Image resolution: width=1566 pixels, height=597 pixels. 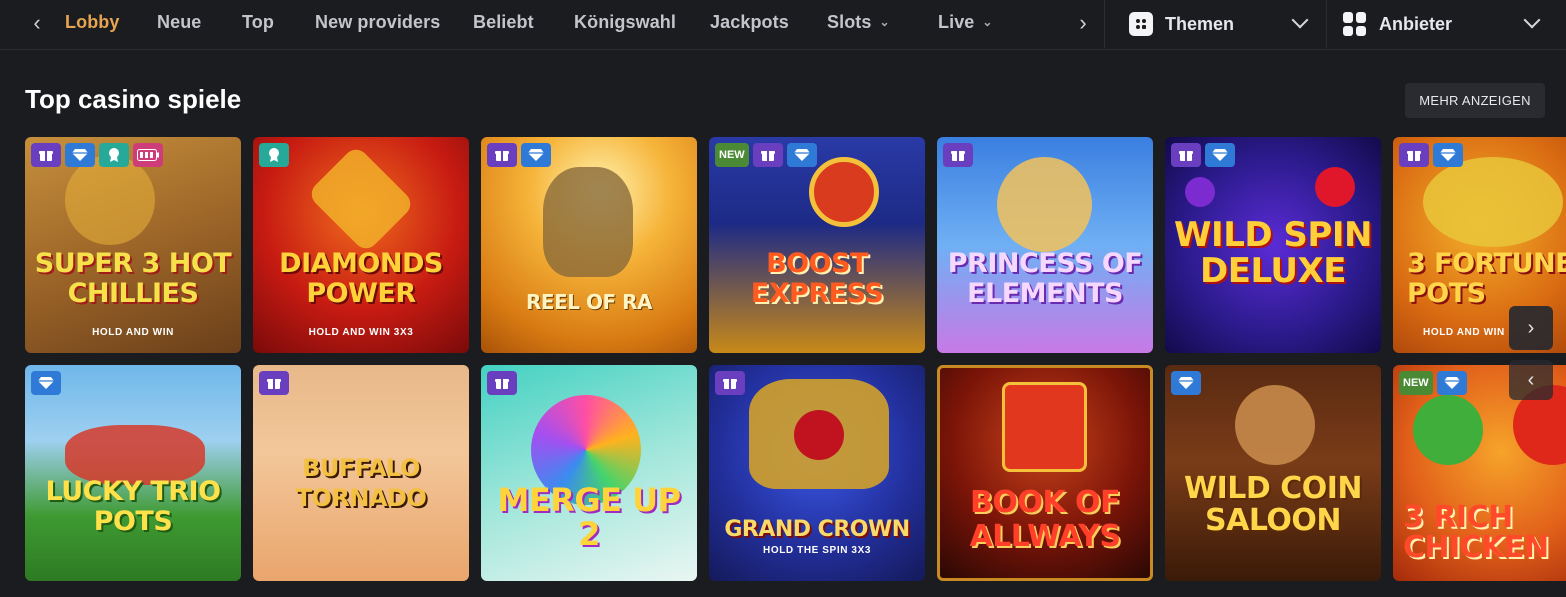 I want to click on game-tile: Princess of ELEMENTS, so click(x=1045, y=245).